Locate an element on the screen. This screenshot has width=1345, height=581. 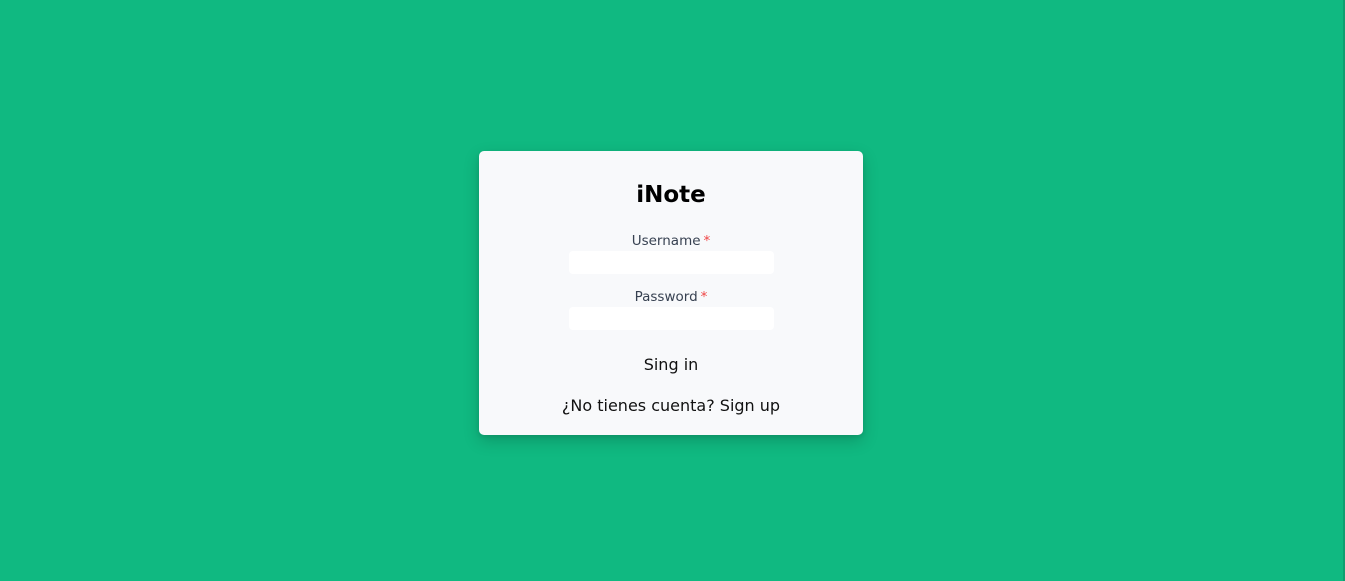
username-label: Username * is located at coordinates (671, 241).